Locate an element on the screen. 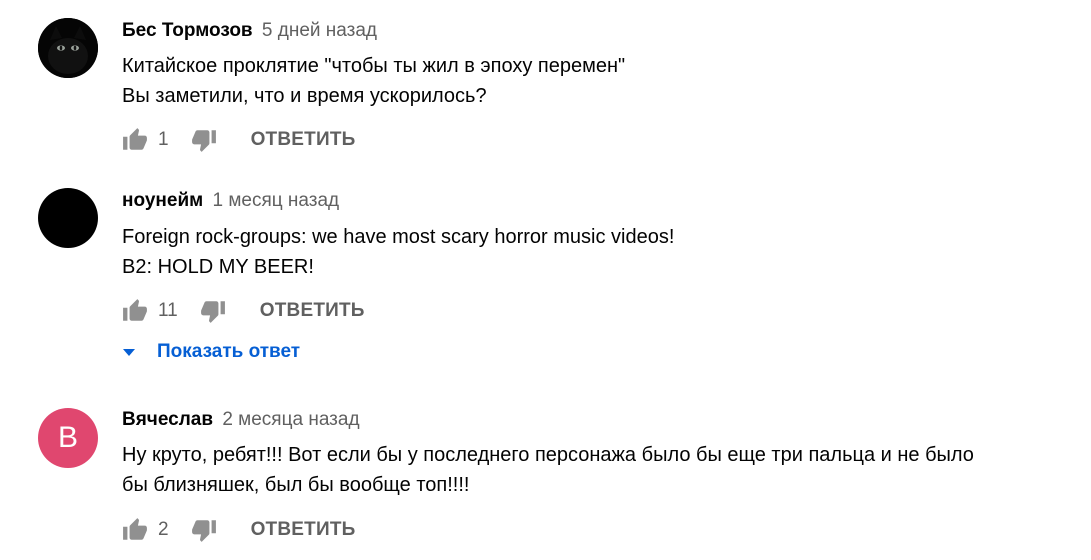  comment-header: ноунейм 1 месяц назад is located at coordinates (230, 201).